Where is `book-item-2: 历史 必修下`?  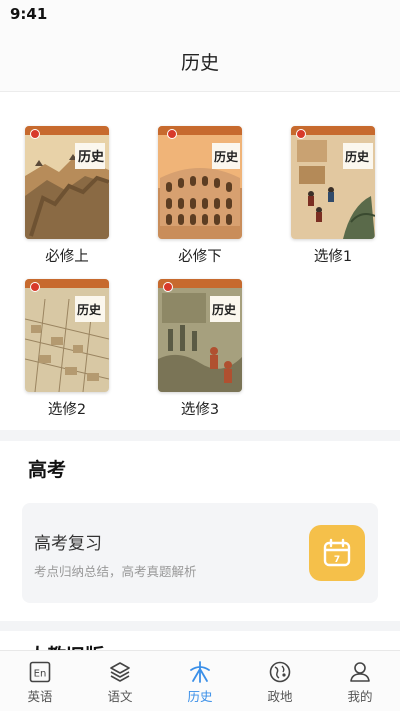 book-item-2: 历史 必修下 is located at coordinates (200, 196).